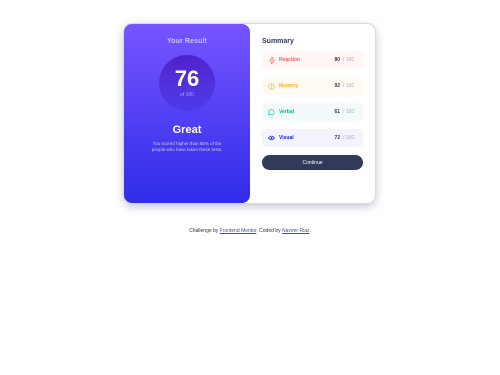  I want to click on summary-label: Verbal, so click(287, 112).